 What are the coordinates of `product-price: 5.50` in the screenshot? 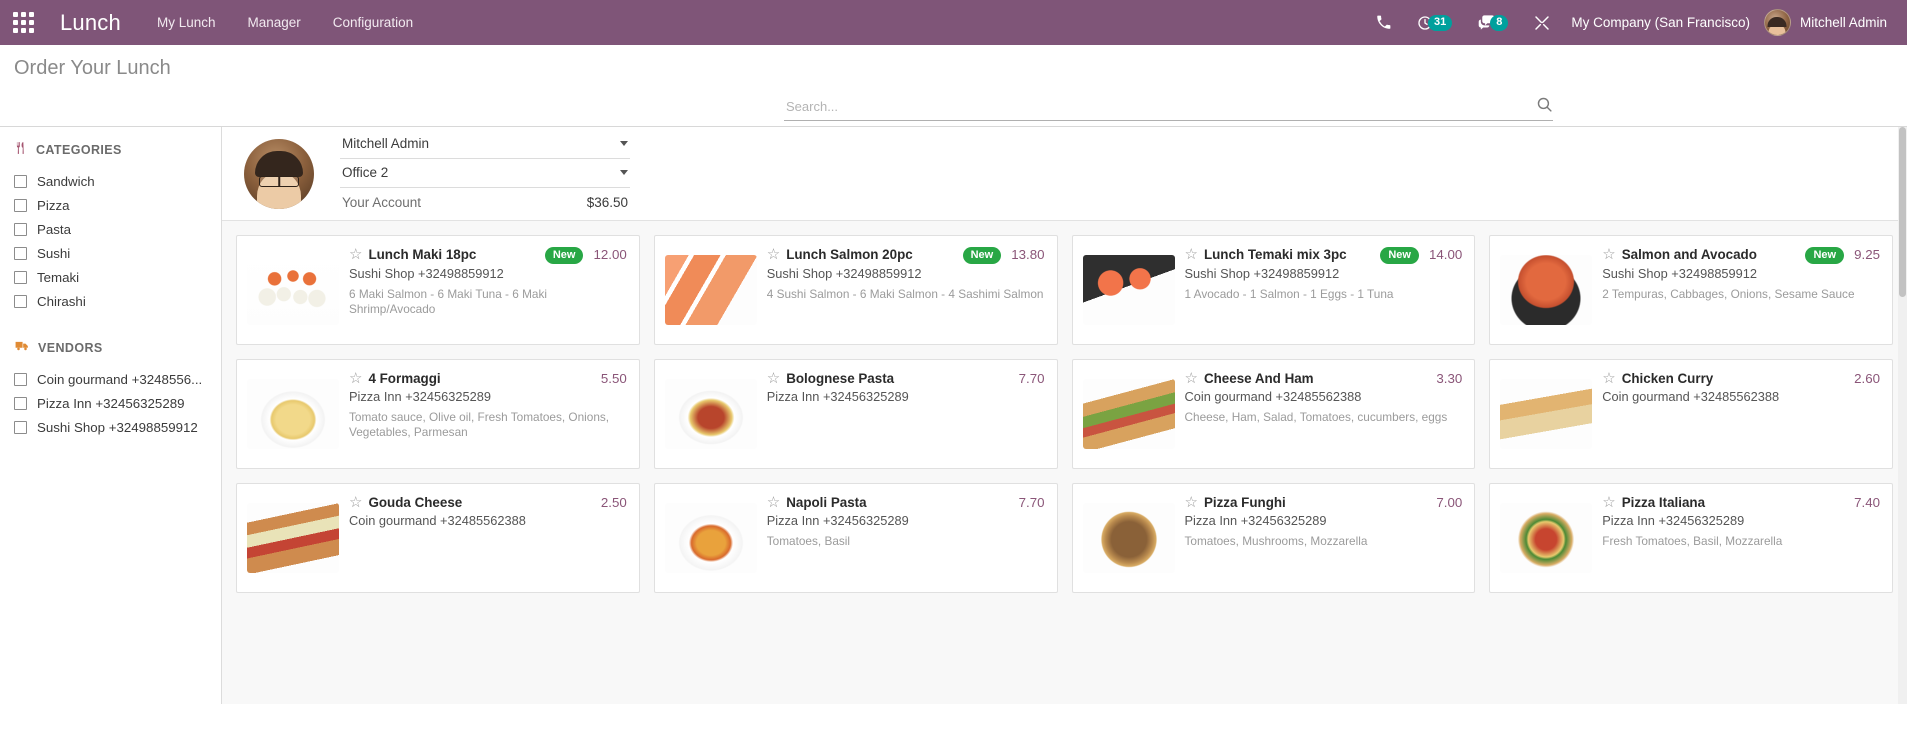 It's located at (613, 378).